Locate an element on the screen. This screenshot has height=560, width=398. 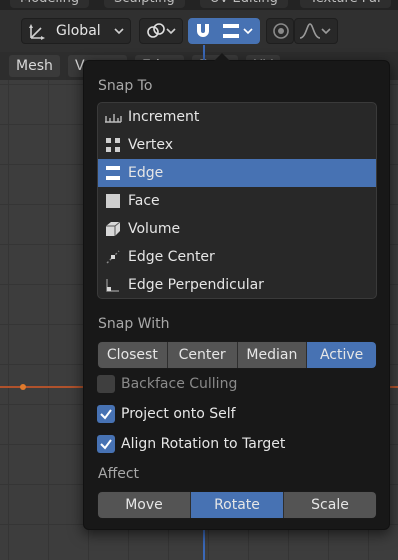
snap-to-edge-center: Edge Center is located at coordinates (237, 257).